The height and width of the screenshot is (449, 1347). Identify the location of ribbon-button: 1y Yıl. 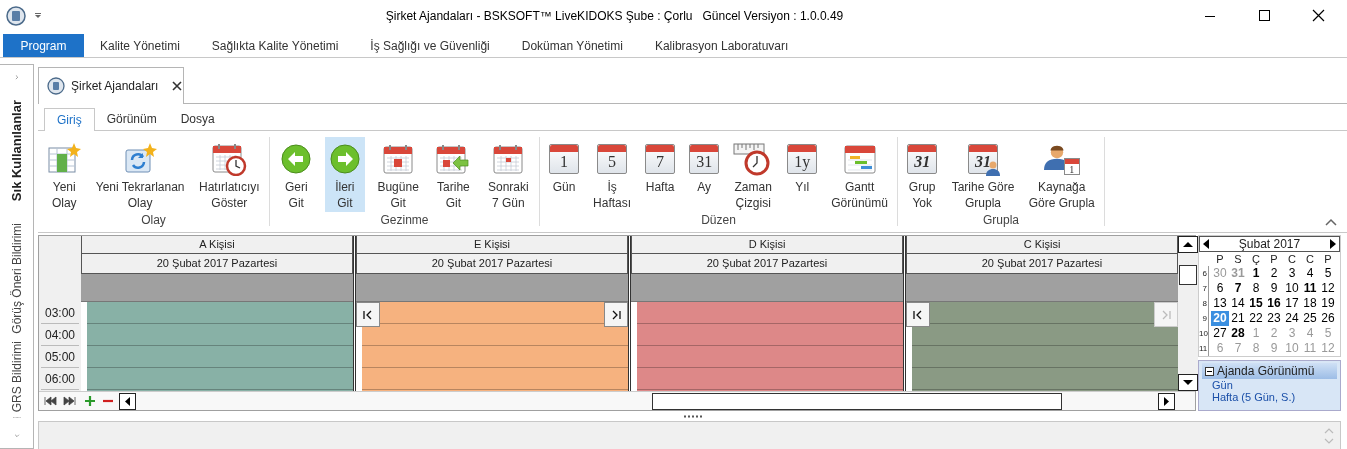
(802, 166).